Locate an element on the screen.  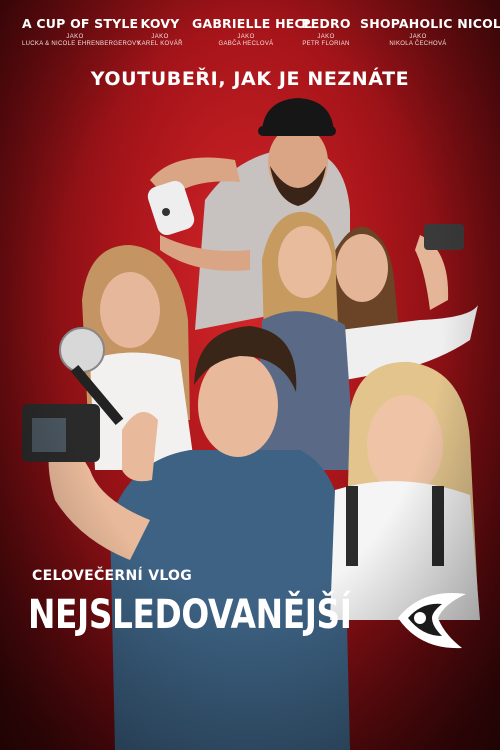
credit-name: SHOPAHOLIC NICOL is located at coordinates (430, 23).